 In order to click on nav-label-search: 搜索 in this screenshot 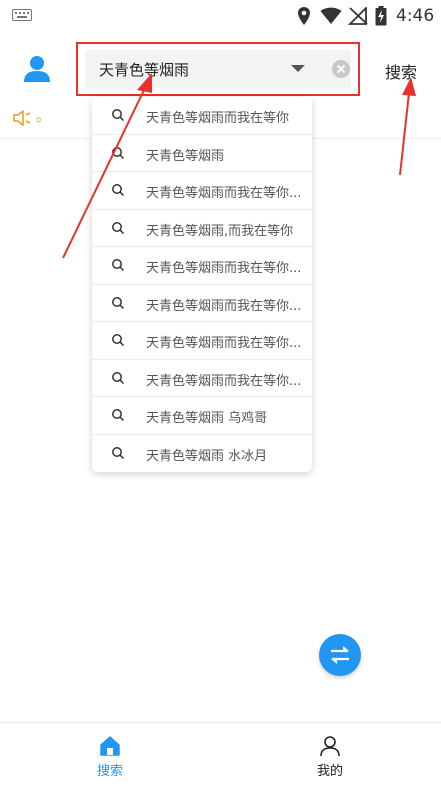, I will do `click(109, 771)`.